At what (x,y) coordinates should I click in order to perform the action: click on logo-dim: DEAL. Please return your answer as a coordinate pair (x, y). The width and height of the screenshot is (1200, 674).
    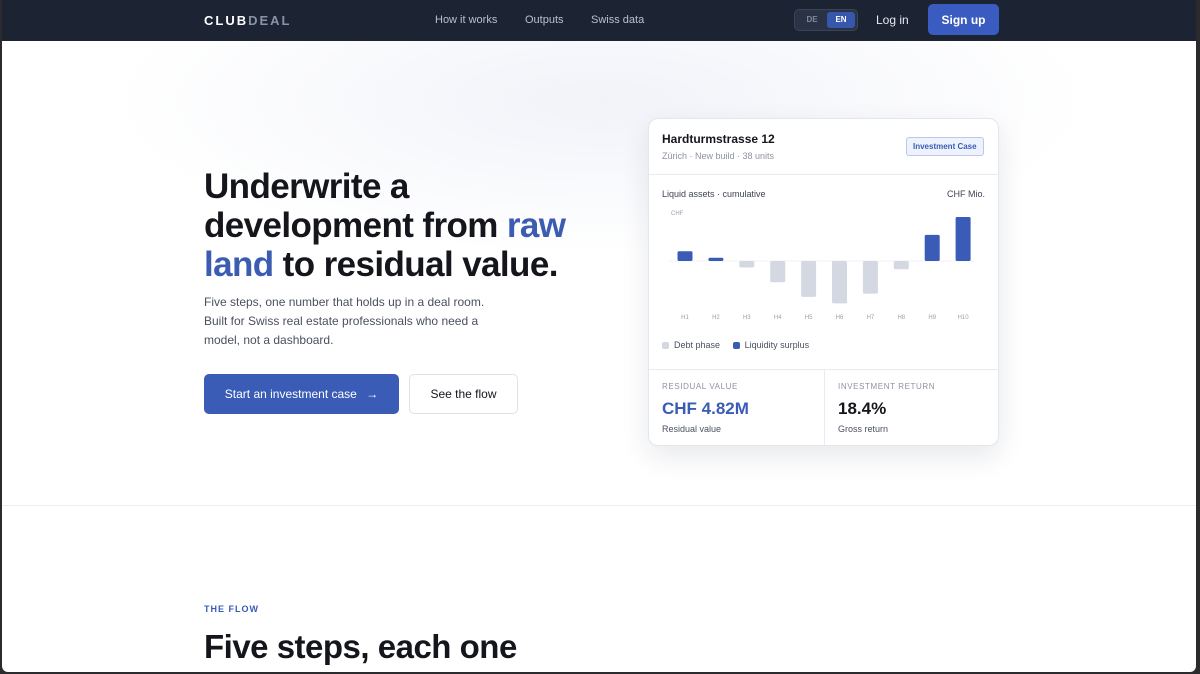
    Looking at the image, I should click on (270, 20).